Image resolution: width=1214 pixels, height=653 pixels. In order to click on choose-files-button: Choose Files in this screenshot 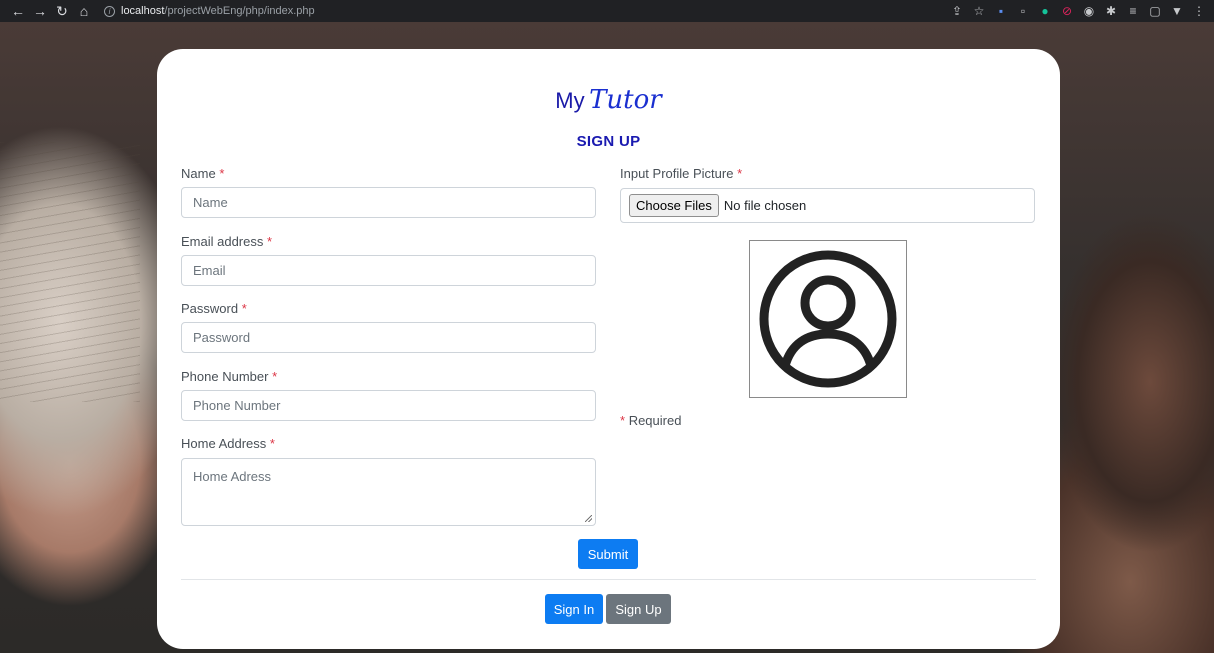, I will do `click(674, 205)`.